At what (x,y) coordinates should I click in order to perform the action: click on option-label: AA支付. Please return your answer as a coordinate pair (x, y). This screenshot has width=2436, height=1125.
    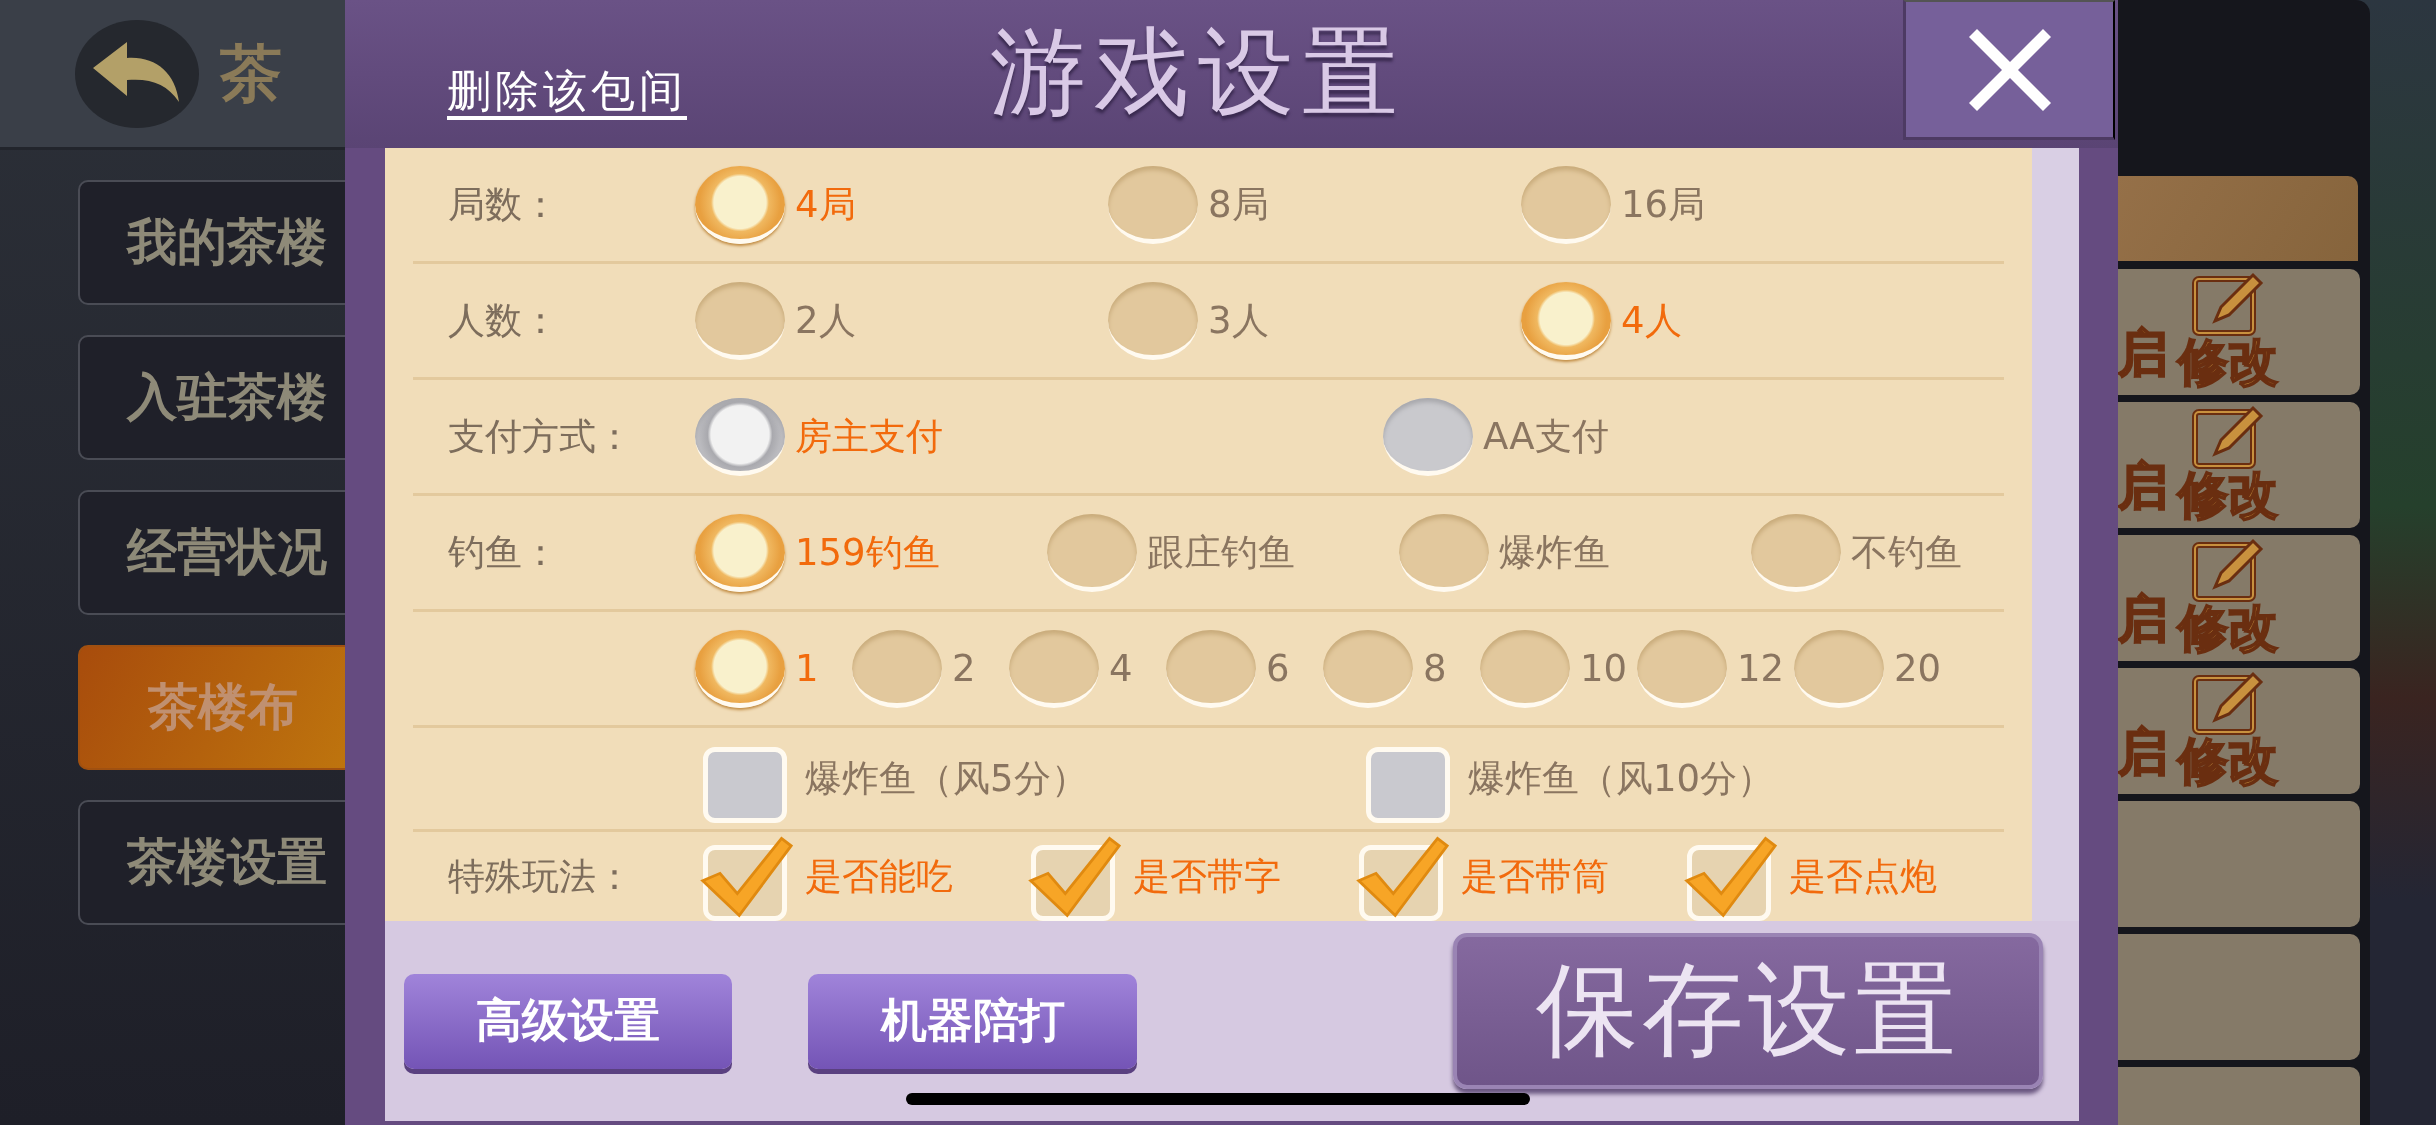
    Looking at the image, I should click on (1546, 436).